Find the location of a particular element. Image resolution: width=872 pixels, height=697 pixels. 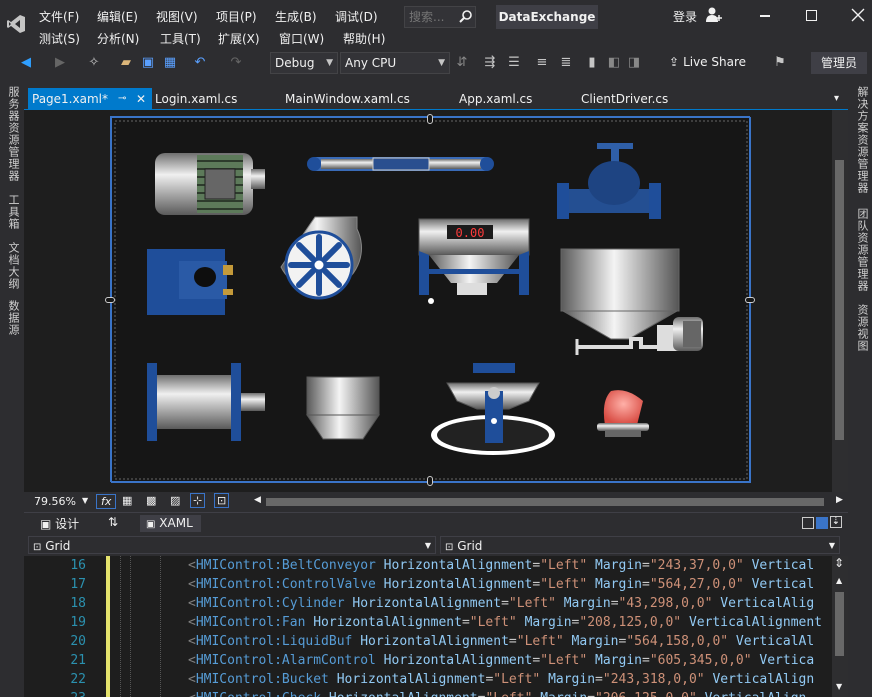

artboard-icon: ▨ is located at coordinates (175, 500).